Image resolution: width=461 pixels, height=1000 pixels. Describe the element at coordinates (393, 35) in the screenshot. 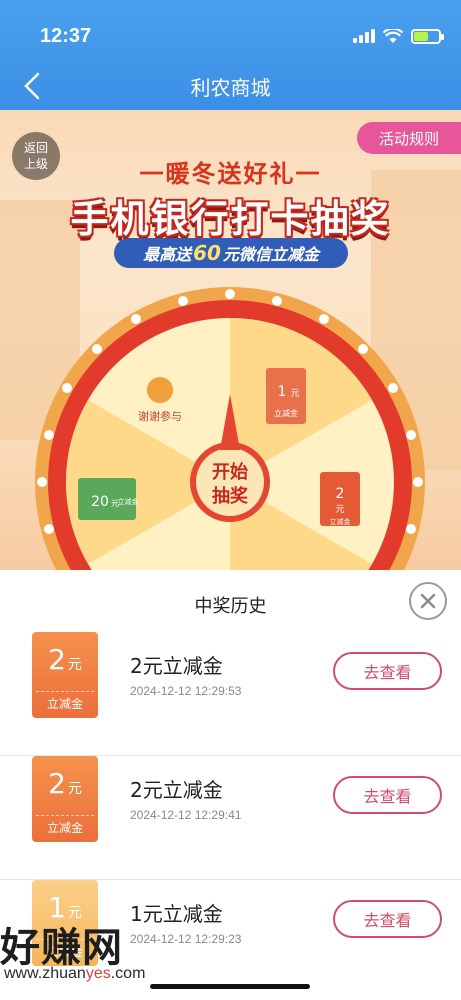

I see `wifi-icon` at that location.